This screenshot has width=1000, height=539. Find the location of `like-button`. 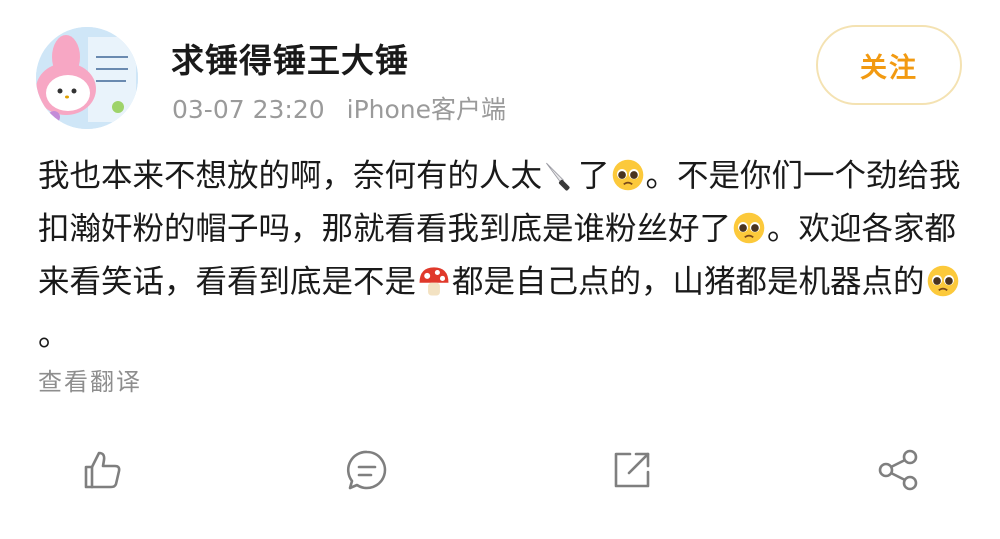

like-button is located at coordinates (102, 470).